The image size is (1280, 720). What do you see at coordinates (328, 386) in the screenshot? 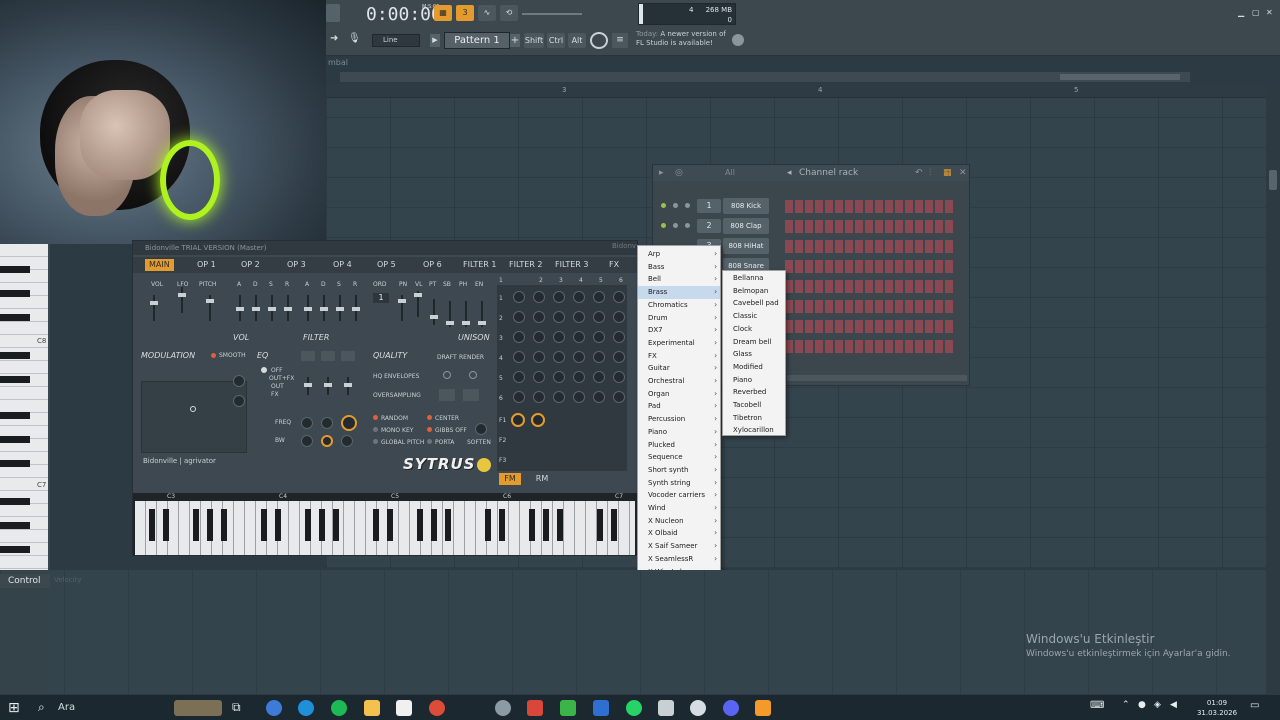
I see `eq-band-slider` at bounding box center [328, 386].